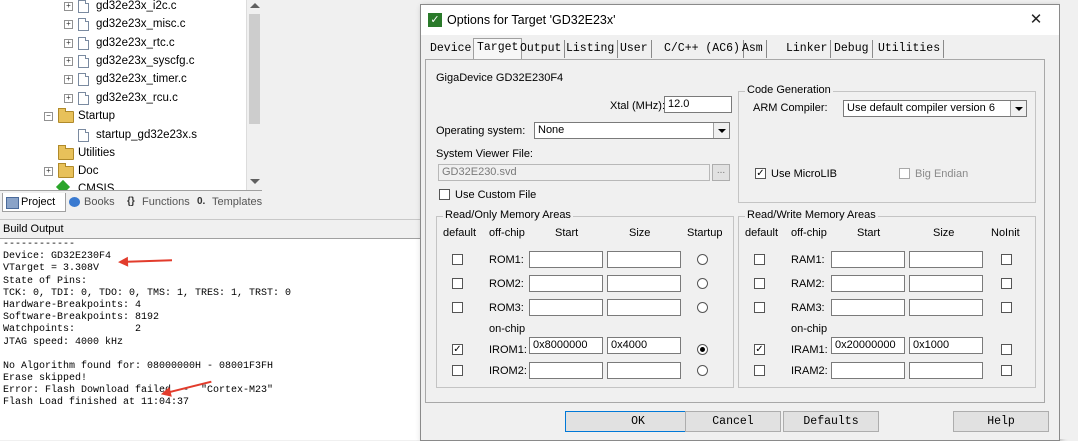 This screenshot has height=441, width=1078. Describe the element at coordinates (868, 345) in the screenshot. I see `start-input: 0x20000000` at that location.